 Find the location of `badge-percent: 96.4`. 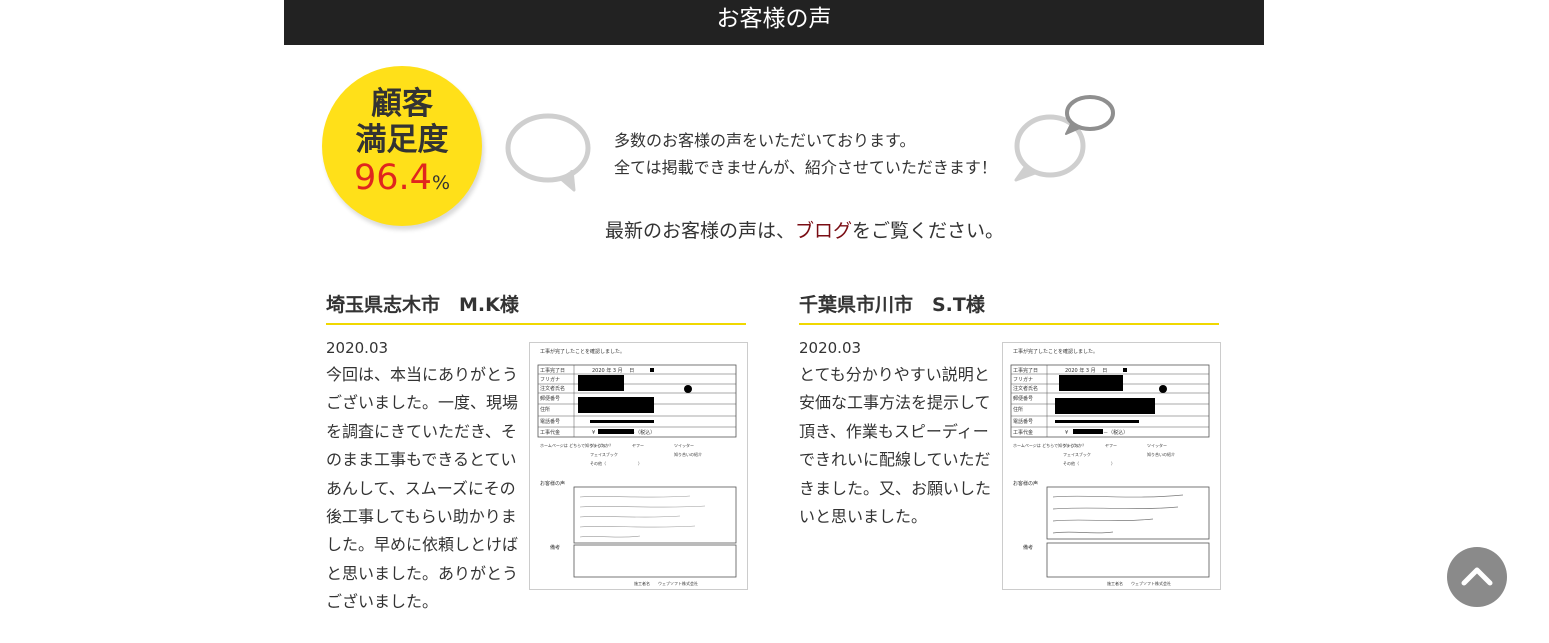

badge-percent: 96.4 is located at coordinates (393, 178).